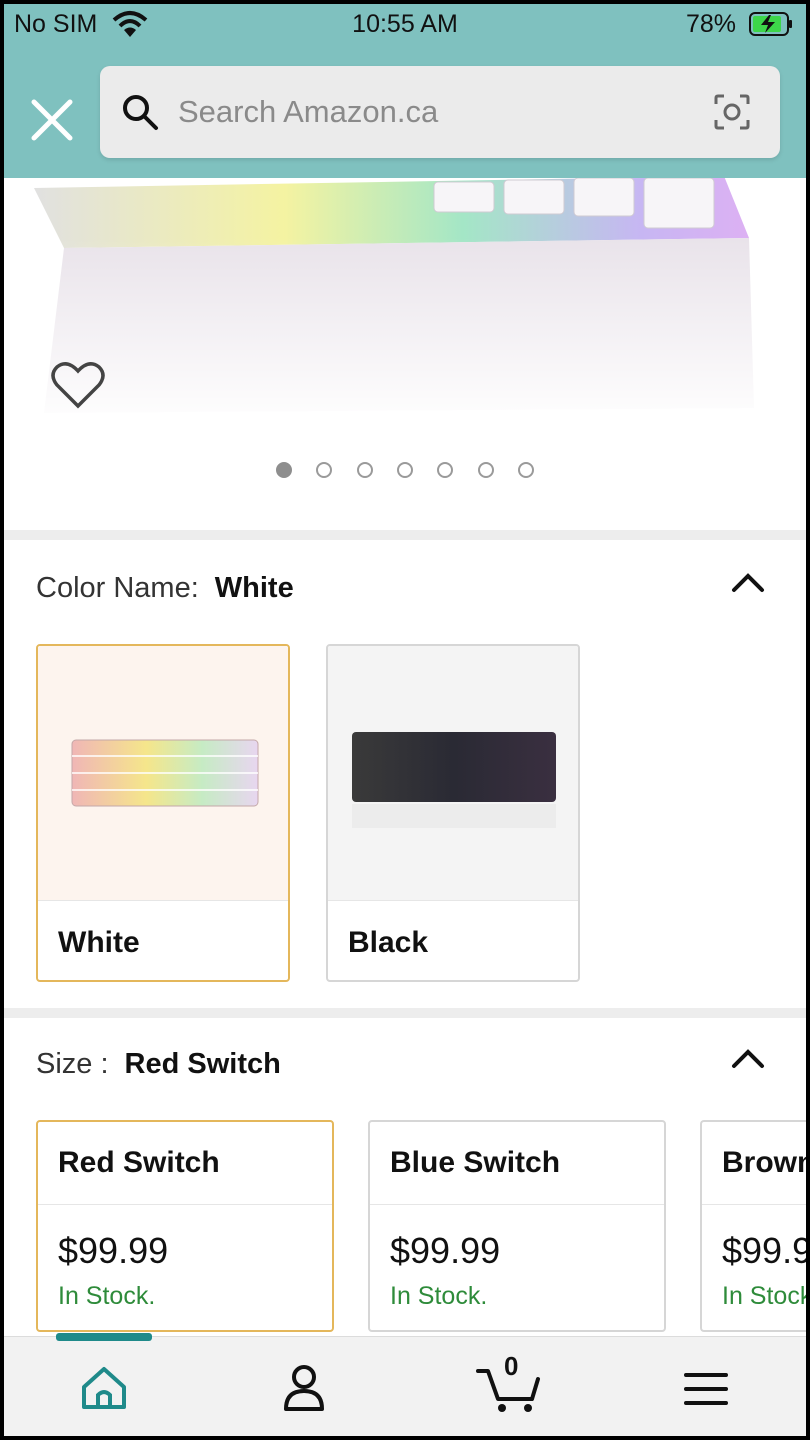 Image resolution: width=810 pixels, height=1440 pixels. What do you see at coordinates (78, 385) in the screenshot?
I see `wishlist-heart-icon` at bounding box center [78, 385].